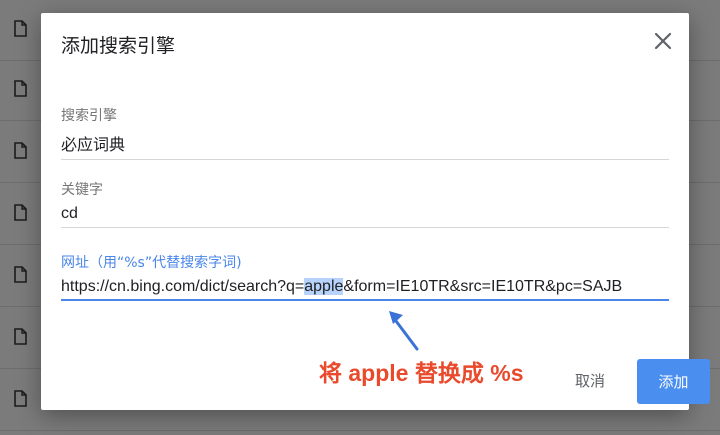 The height and width of the screenshot is (435, 720). I want to click on url-text-before: https://cn.bing.com/dict/search?q=, so click(183, 286).